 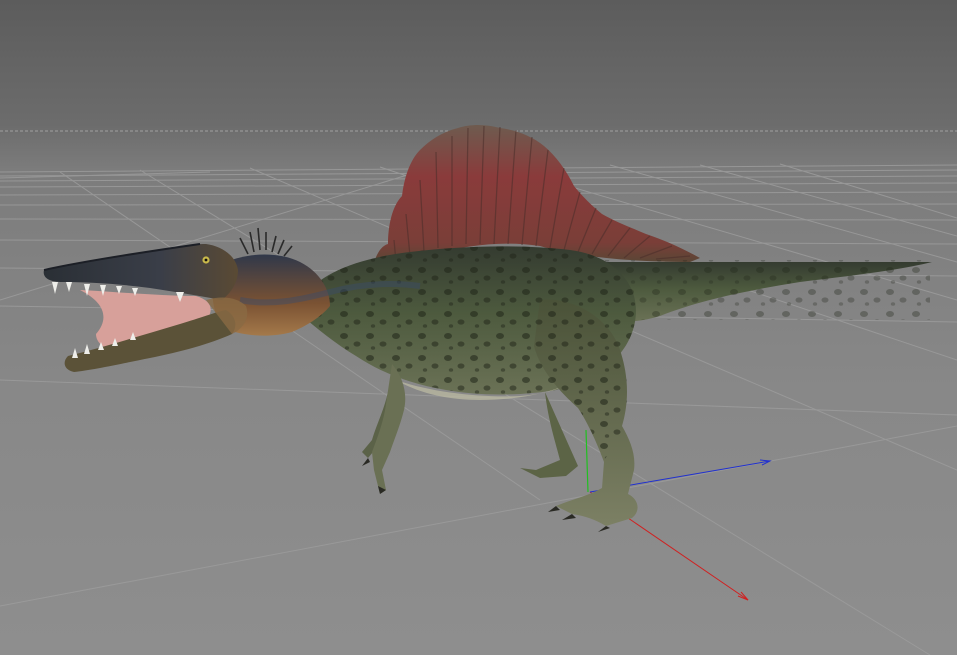 What do you see at coordinates (206, 260) in the screenshot?
I see `pupil` at bounding box center [206, 260].